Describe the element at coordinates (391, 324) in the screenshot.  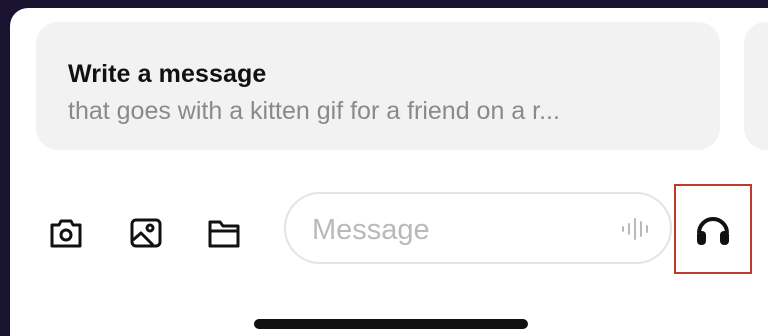
I see `home-indicator` at that location.